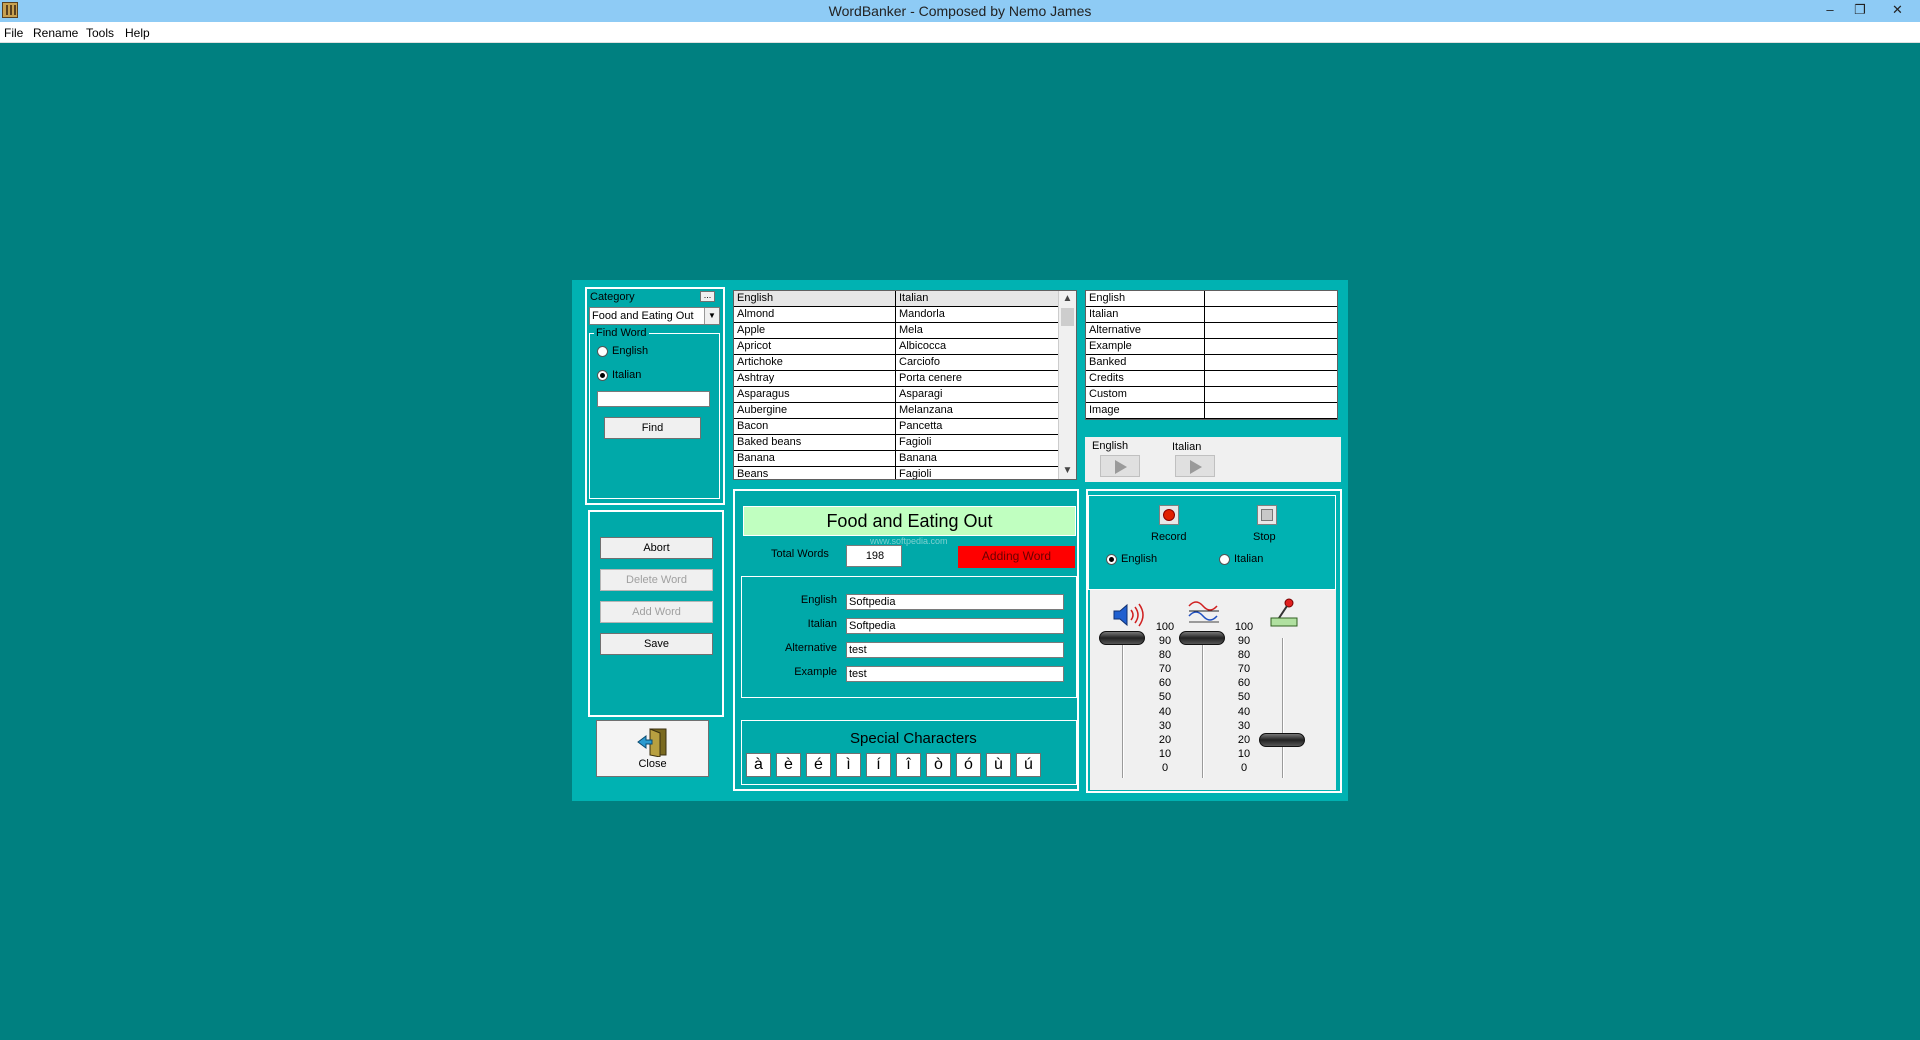 The image size is (1920, 1040). What do you see at coordinates (763, 394) in the screenshot?
I see `cell-english: Asparagus` at bounding box center [763, 394].